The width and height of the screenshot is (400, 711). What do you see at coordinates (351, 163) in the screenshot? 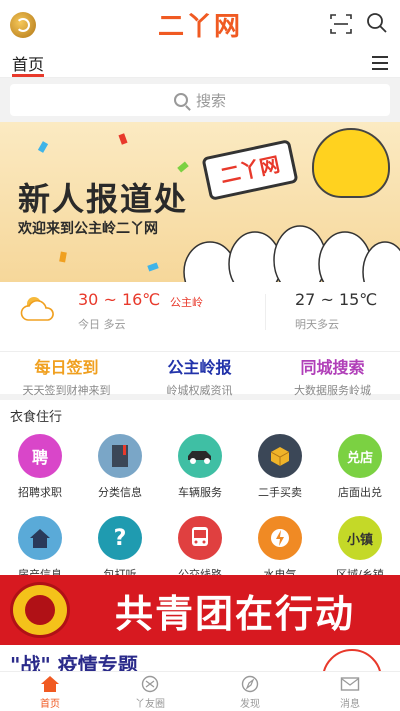
I see `mascot-cat-icon` at bounding box center [351, 163].